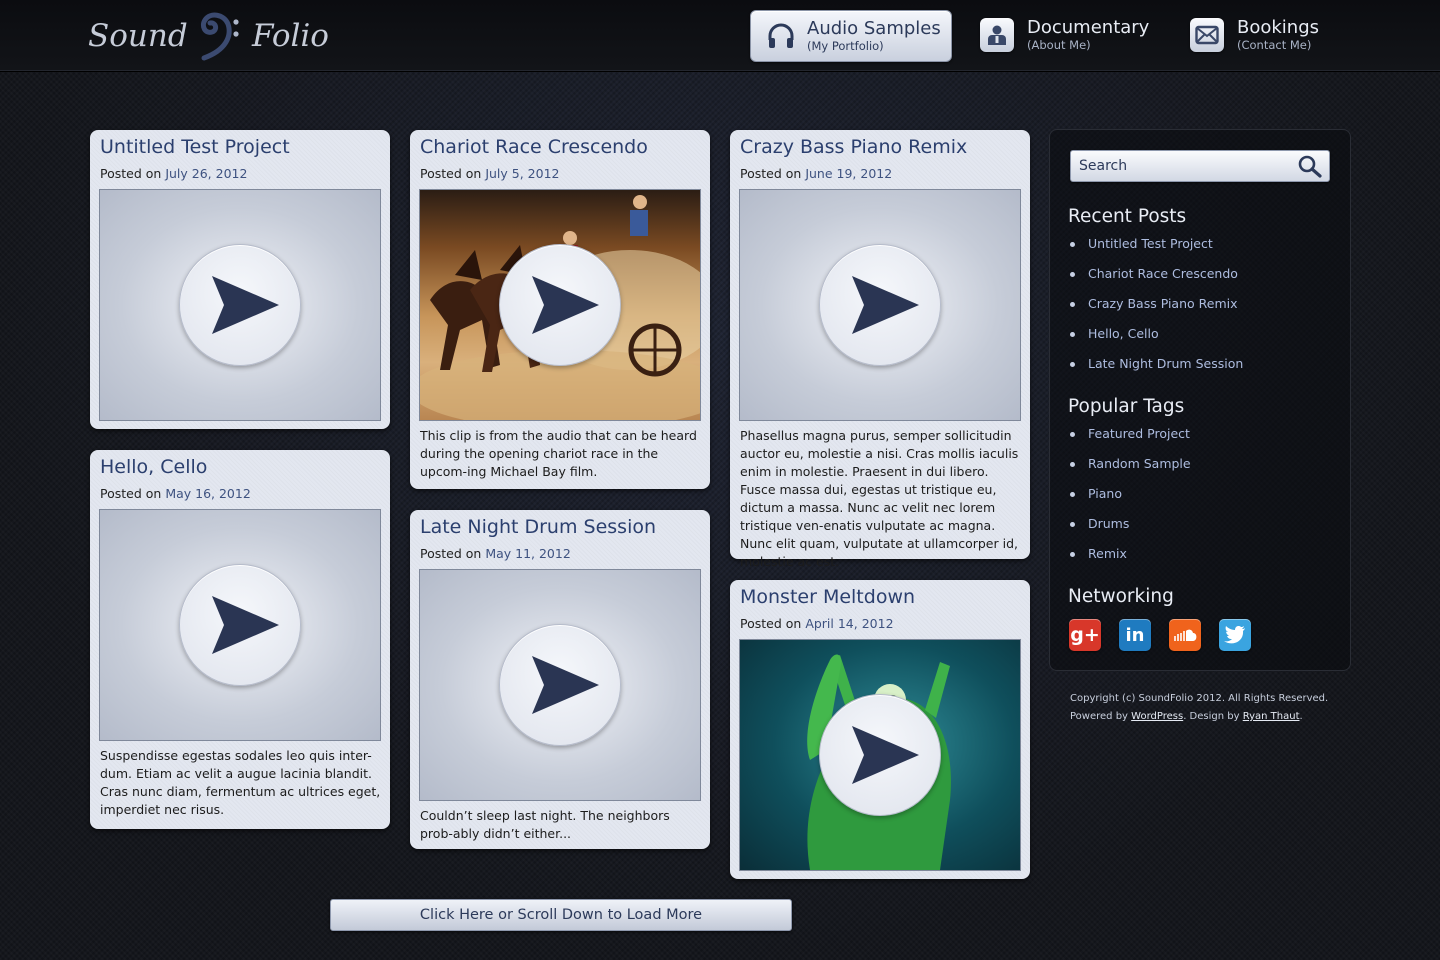 The height and width of the screenshot is (960, 1440). I want to click on nav-audio-samples-title: Audio Samples, so click(874, 28).